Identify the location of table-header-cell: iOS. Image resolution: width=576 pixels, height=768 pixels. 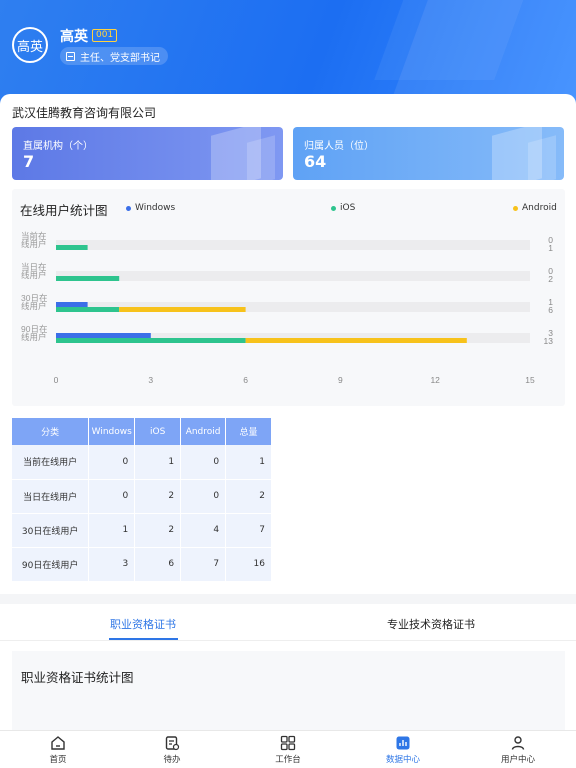
(158, 431).